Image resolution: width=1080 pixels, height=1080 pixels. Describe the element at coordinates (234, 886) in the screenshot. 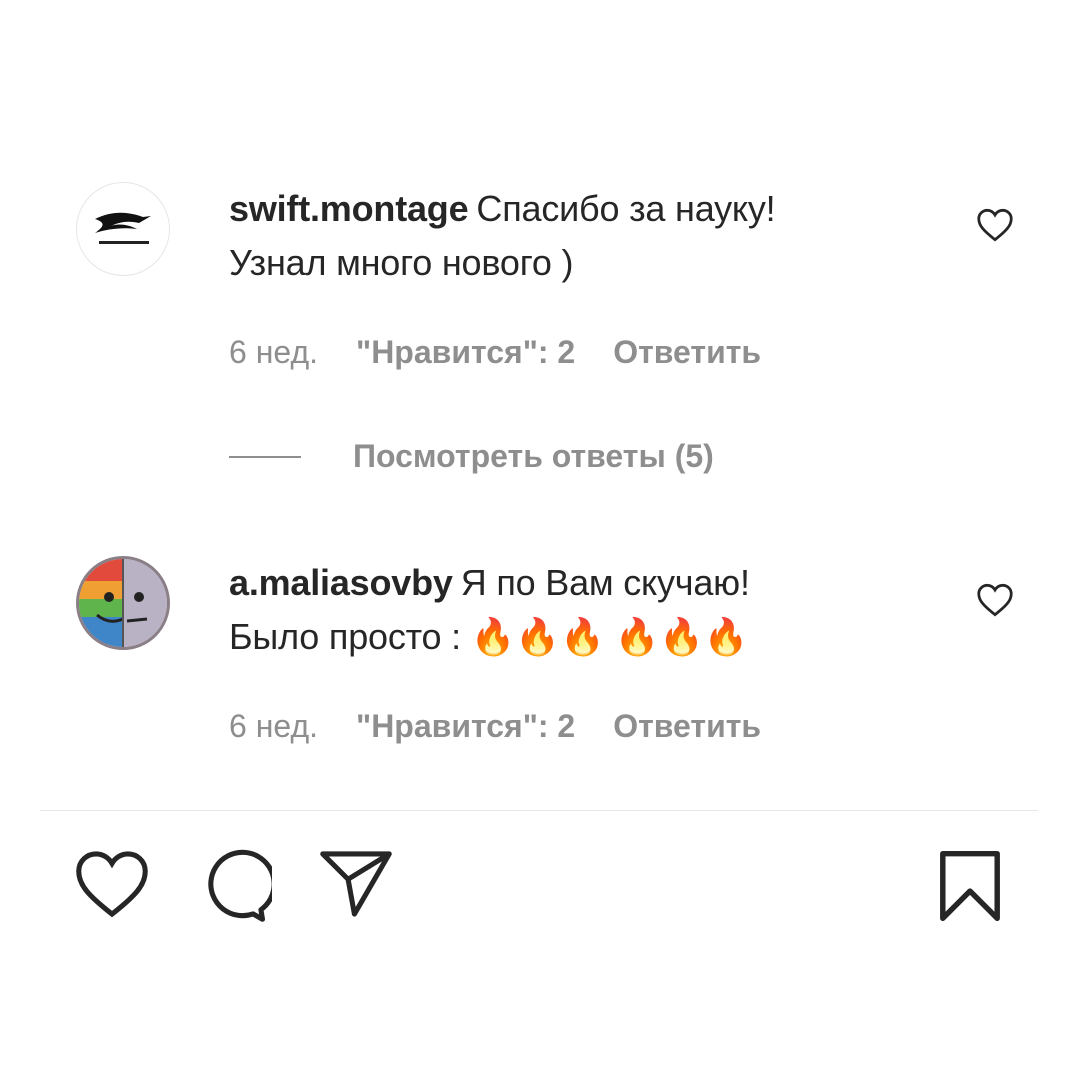

I see `comment-icon` at that location.